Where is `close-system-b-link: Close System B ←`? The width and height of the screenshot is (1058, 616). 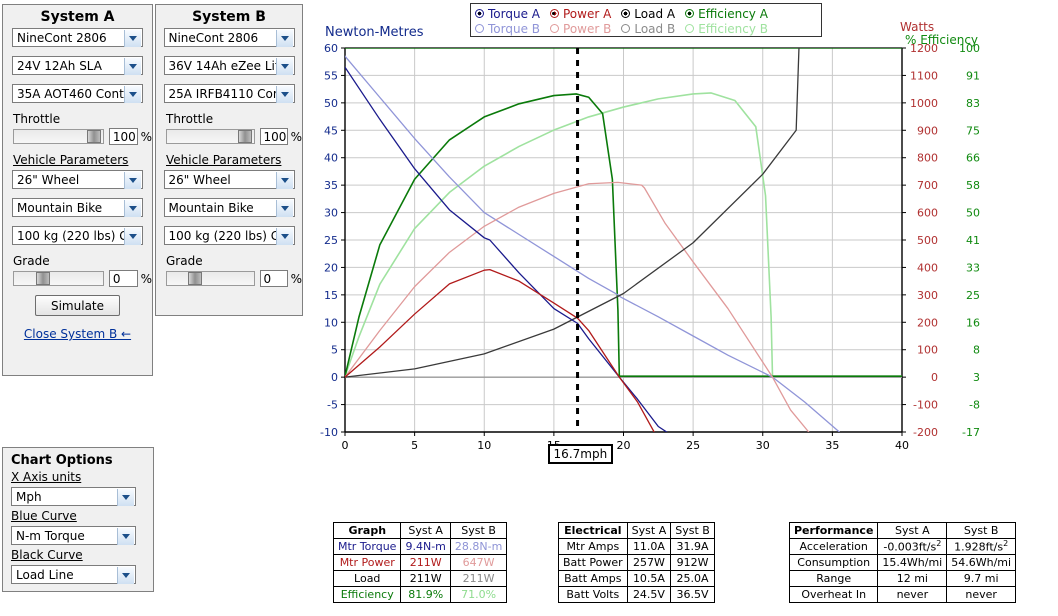
close-system-b-link: Close System B ← is located at coordinates (77, 334).